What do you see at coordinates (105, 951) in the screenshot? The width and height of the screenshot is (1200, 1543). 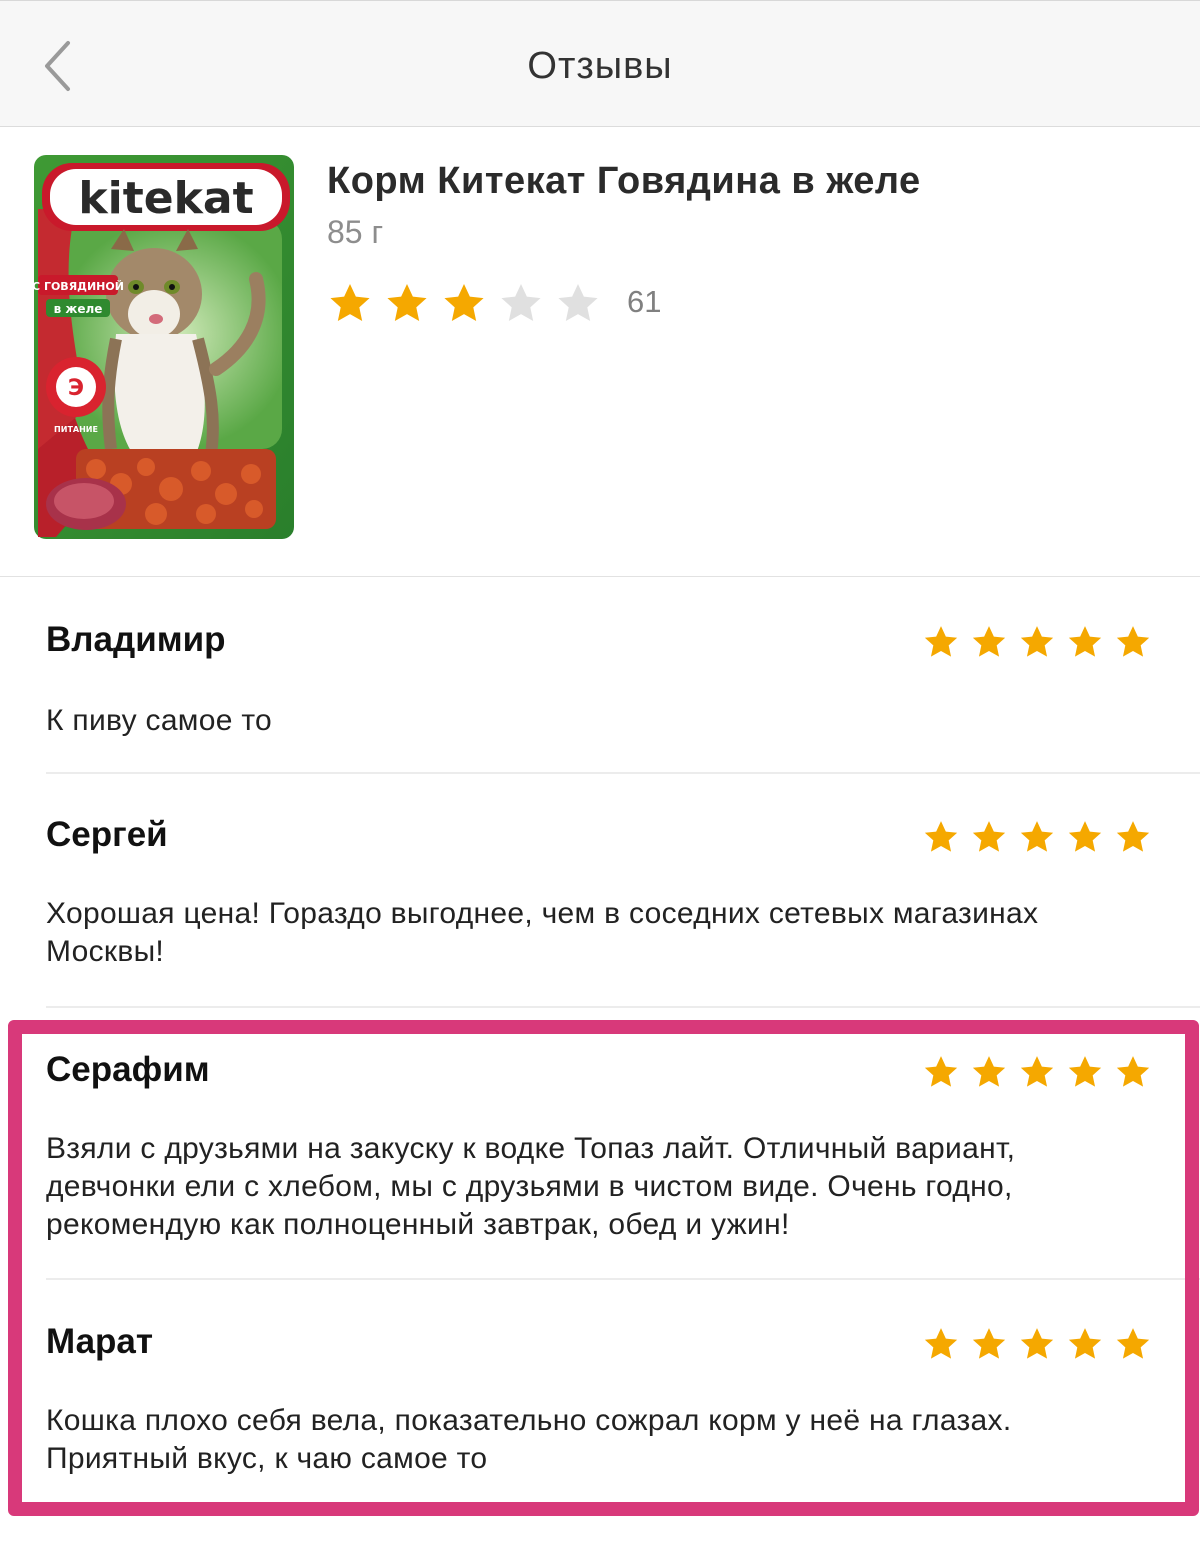 I see `review-text-line: Москвы!` at bounding box center [105, 951].